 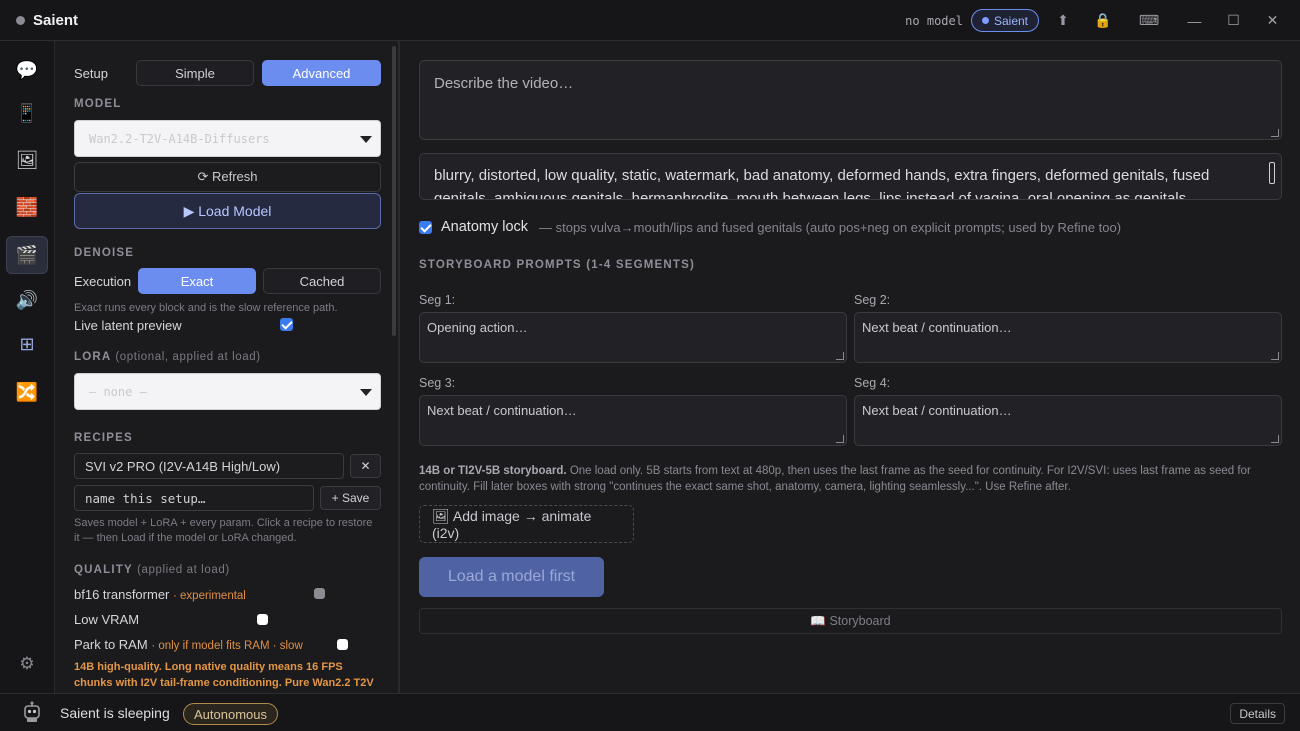 What do you see at coordinates (27, 664) in the screenshot?
I see `settings-icon: ⚙` at bounding box center [27, 664].